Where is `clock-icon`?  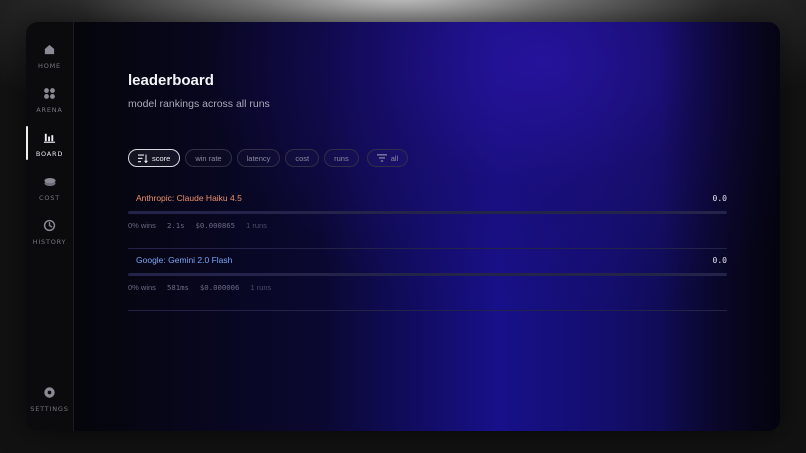 clock-icon is located at coordinates (50, 225).